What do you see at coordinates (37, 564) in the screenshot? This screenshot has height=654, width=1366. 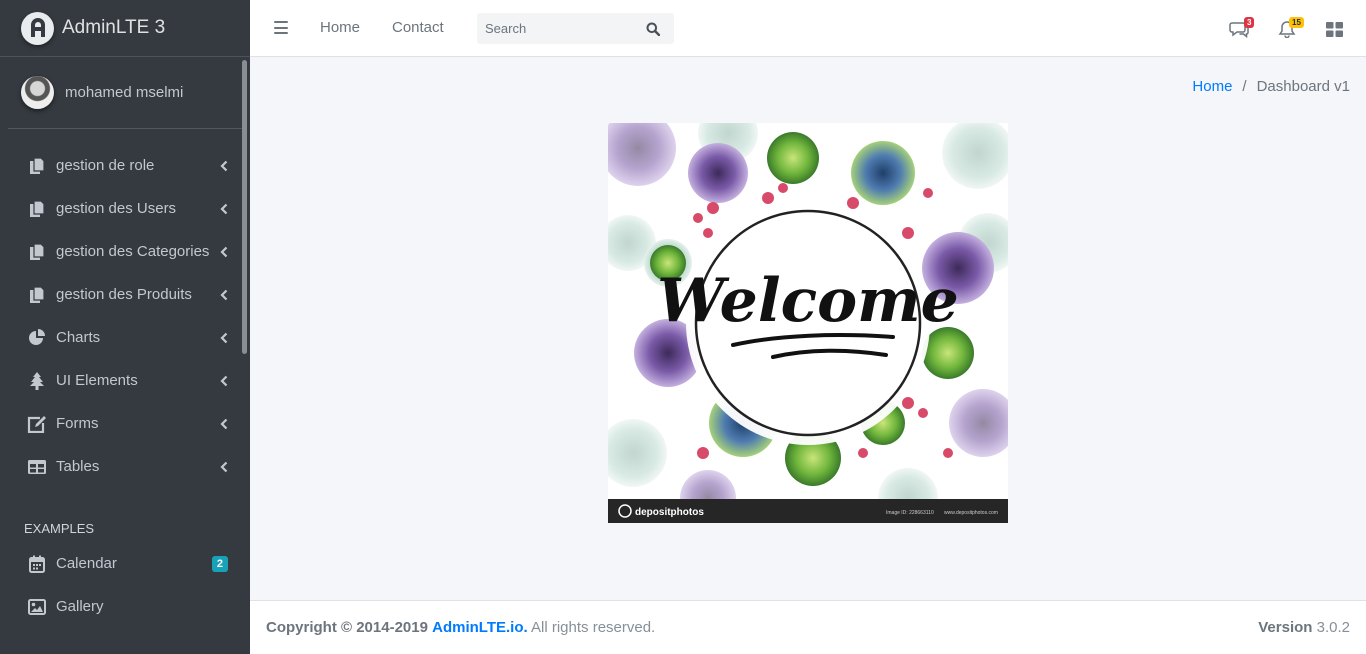 I see `calendar-icon` at bounding box center [37, 564].